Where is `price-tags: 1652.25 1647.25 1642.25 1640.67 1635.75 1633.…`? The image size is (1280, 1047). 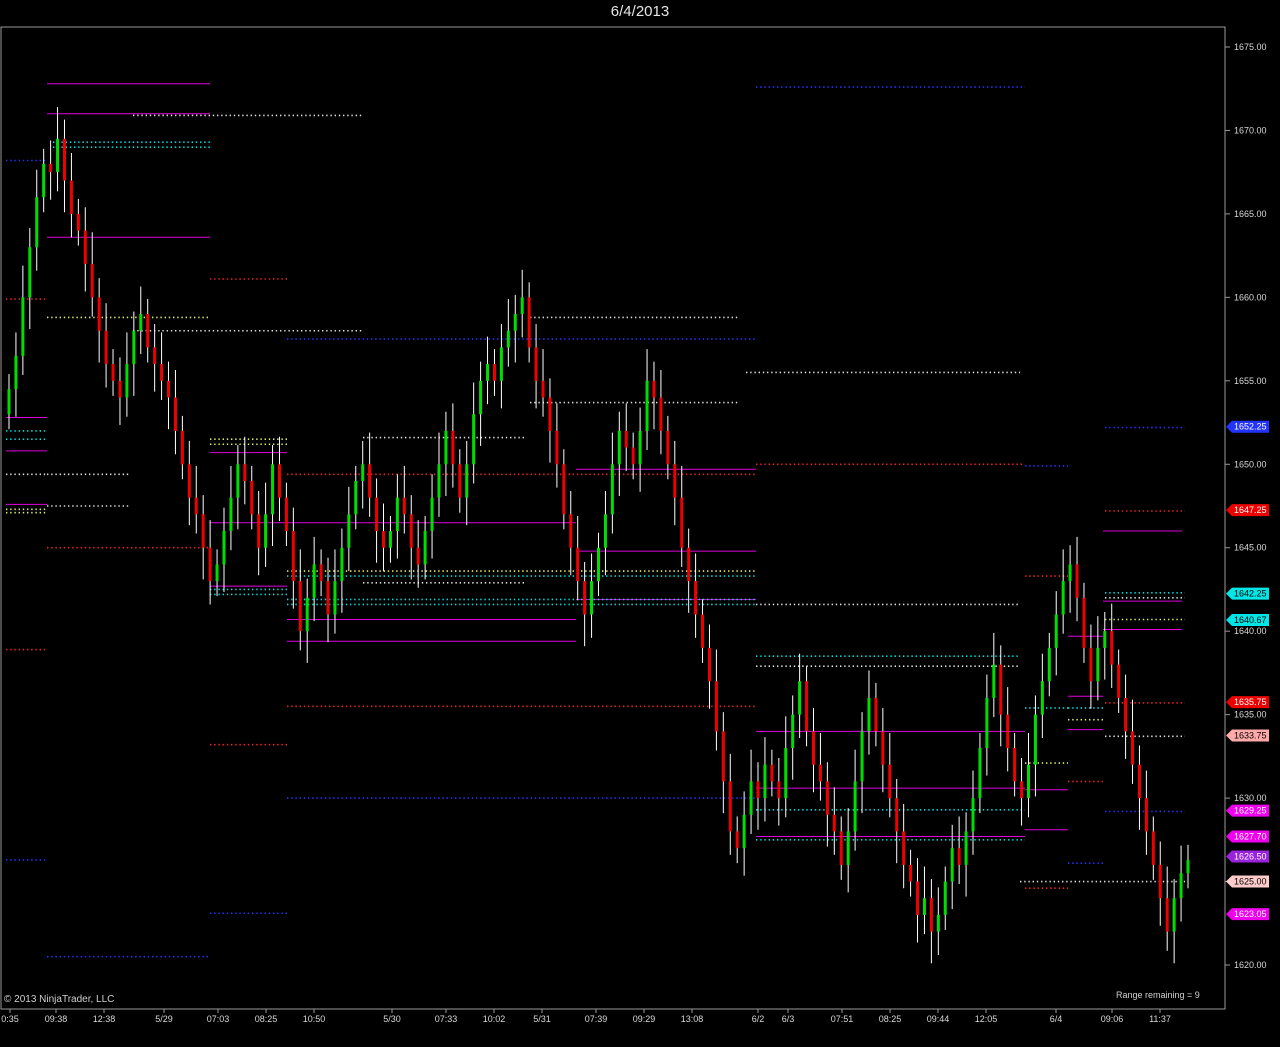
price-tags: 1652.25 1647.25 1642.25 1640.67 1635.75 1633.… is located at coordinates (1247, 670).